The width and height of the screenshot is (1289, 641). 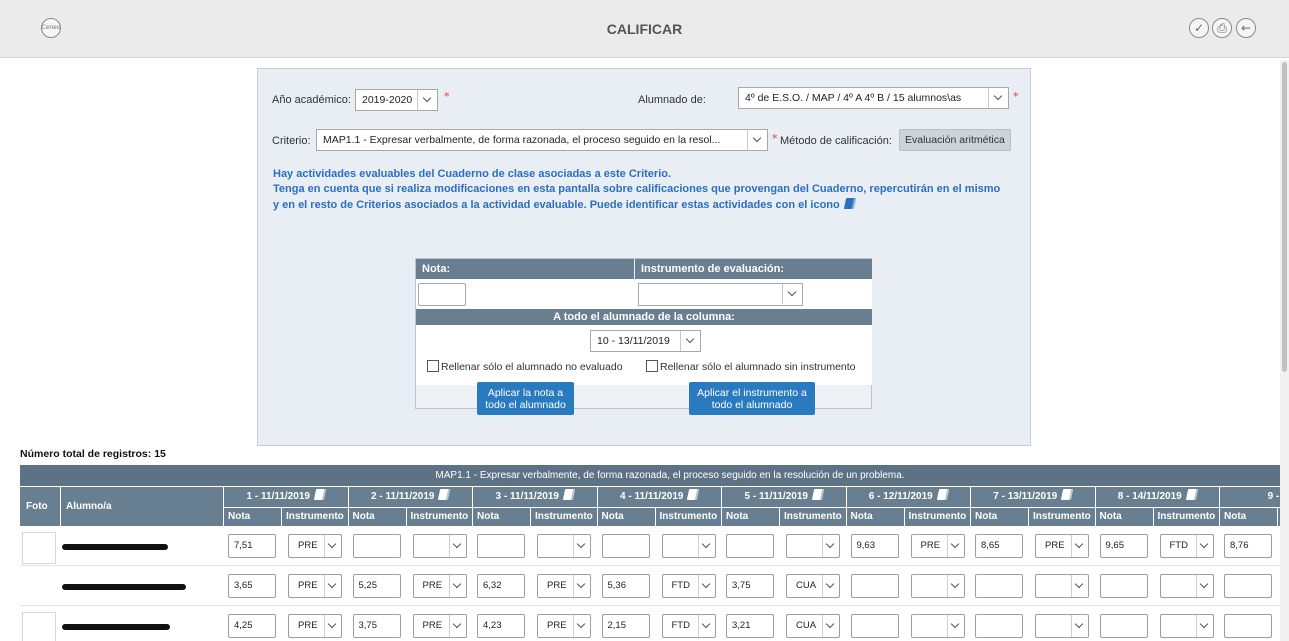 What do you see at coordinates (1248, 546) in the screenshot?
I see `grade-input: 8,76` at bounding box center [1248, 546].